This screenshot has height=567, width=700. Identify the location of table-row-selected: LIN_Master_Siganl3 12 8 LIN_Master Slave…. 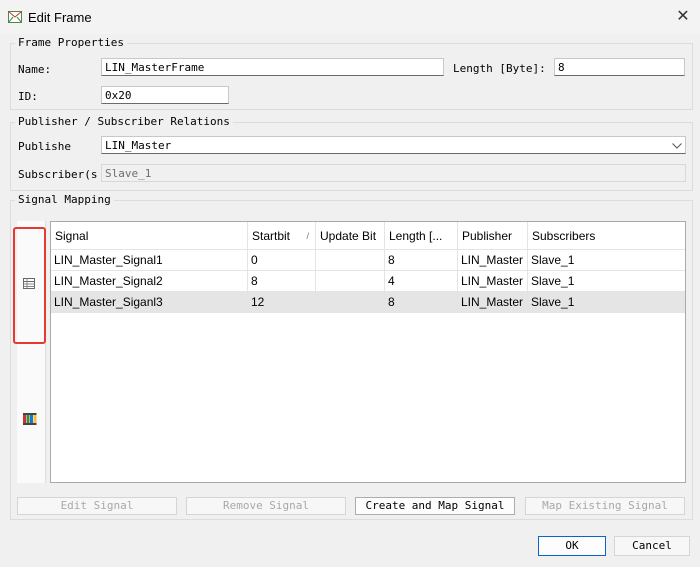
(368, 302).